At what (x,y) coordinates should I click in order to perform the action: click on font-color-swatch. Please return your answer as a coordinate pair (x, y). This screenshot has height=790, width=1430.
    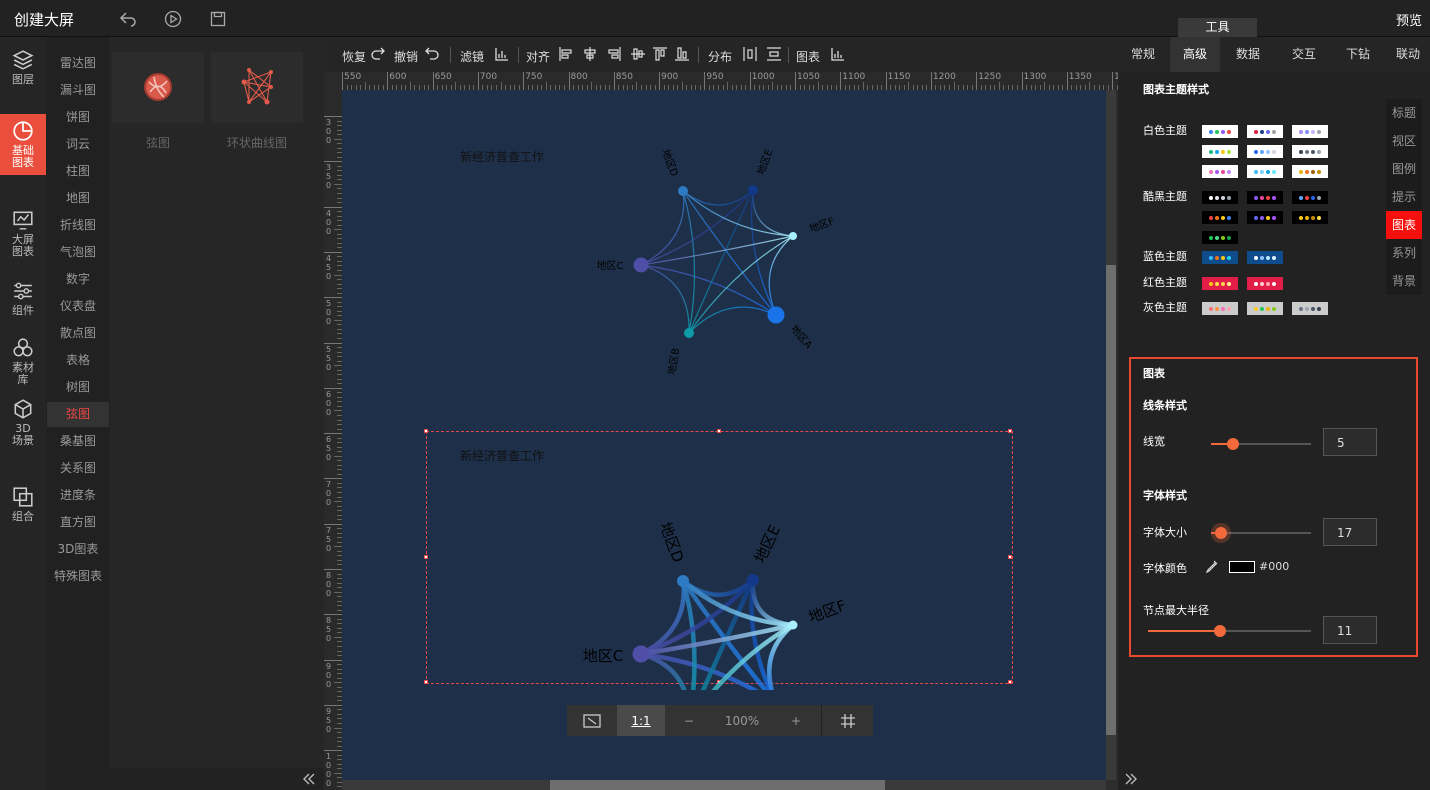
    Looking at the image, I should click on (1242, 567).